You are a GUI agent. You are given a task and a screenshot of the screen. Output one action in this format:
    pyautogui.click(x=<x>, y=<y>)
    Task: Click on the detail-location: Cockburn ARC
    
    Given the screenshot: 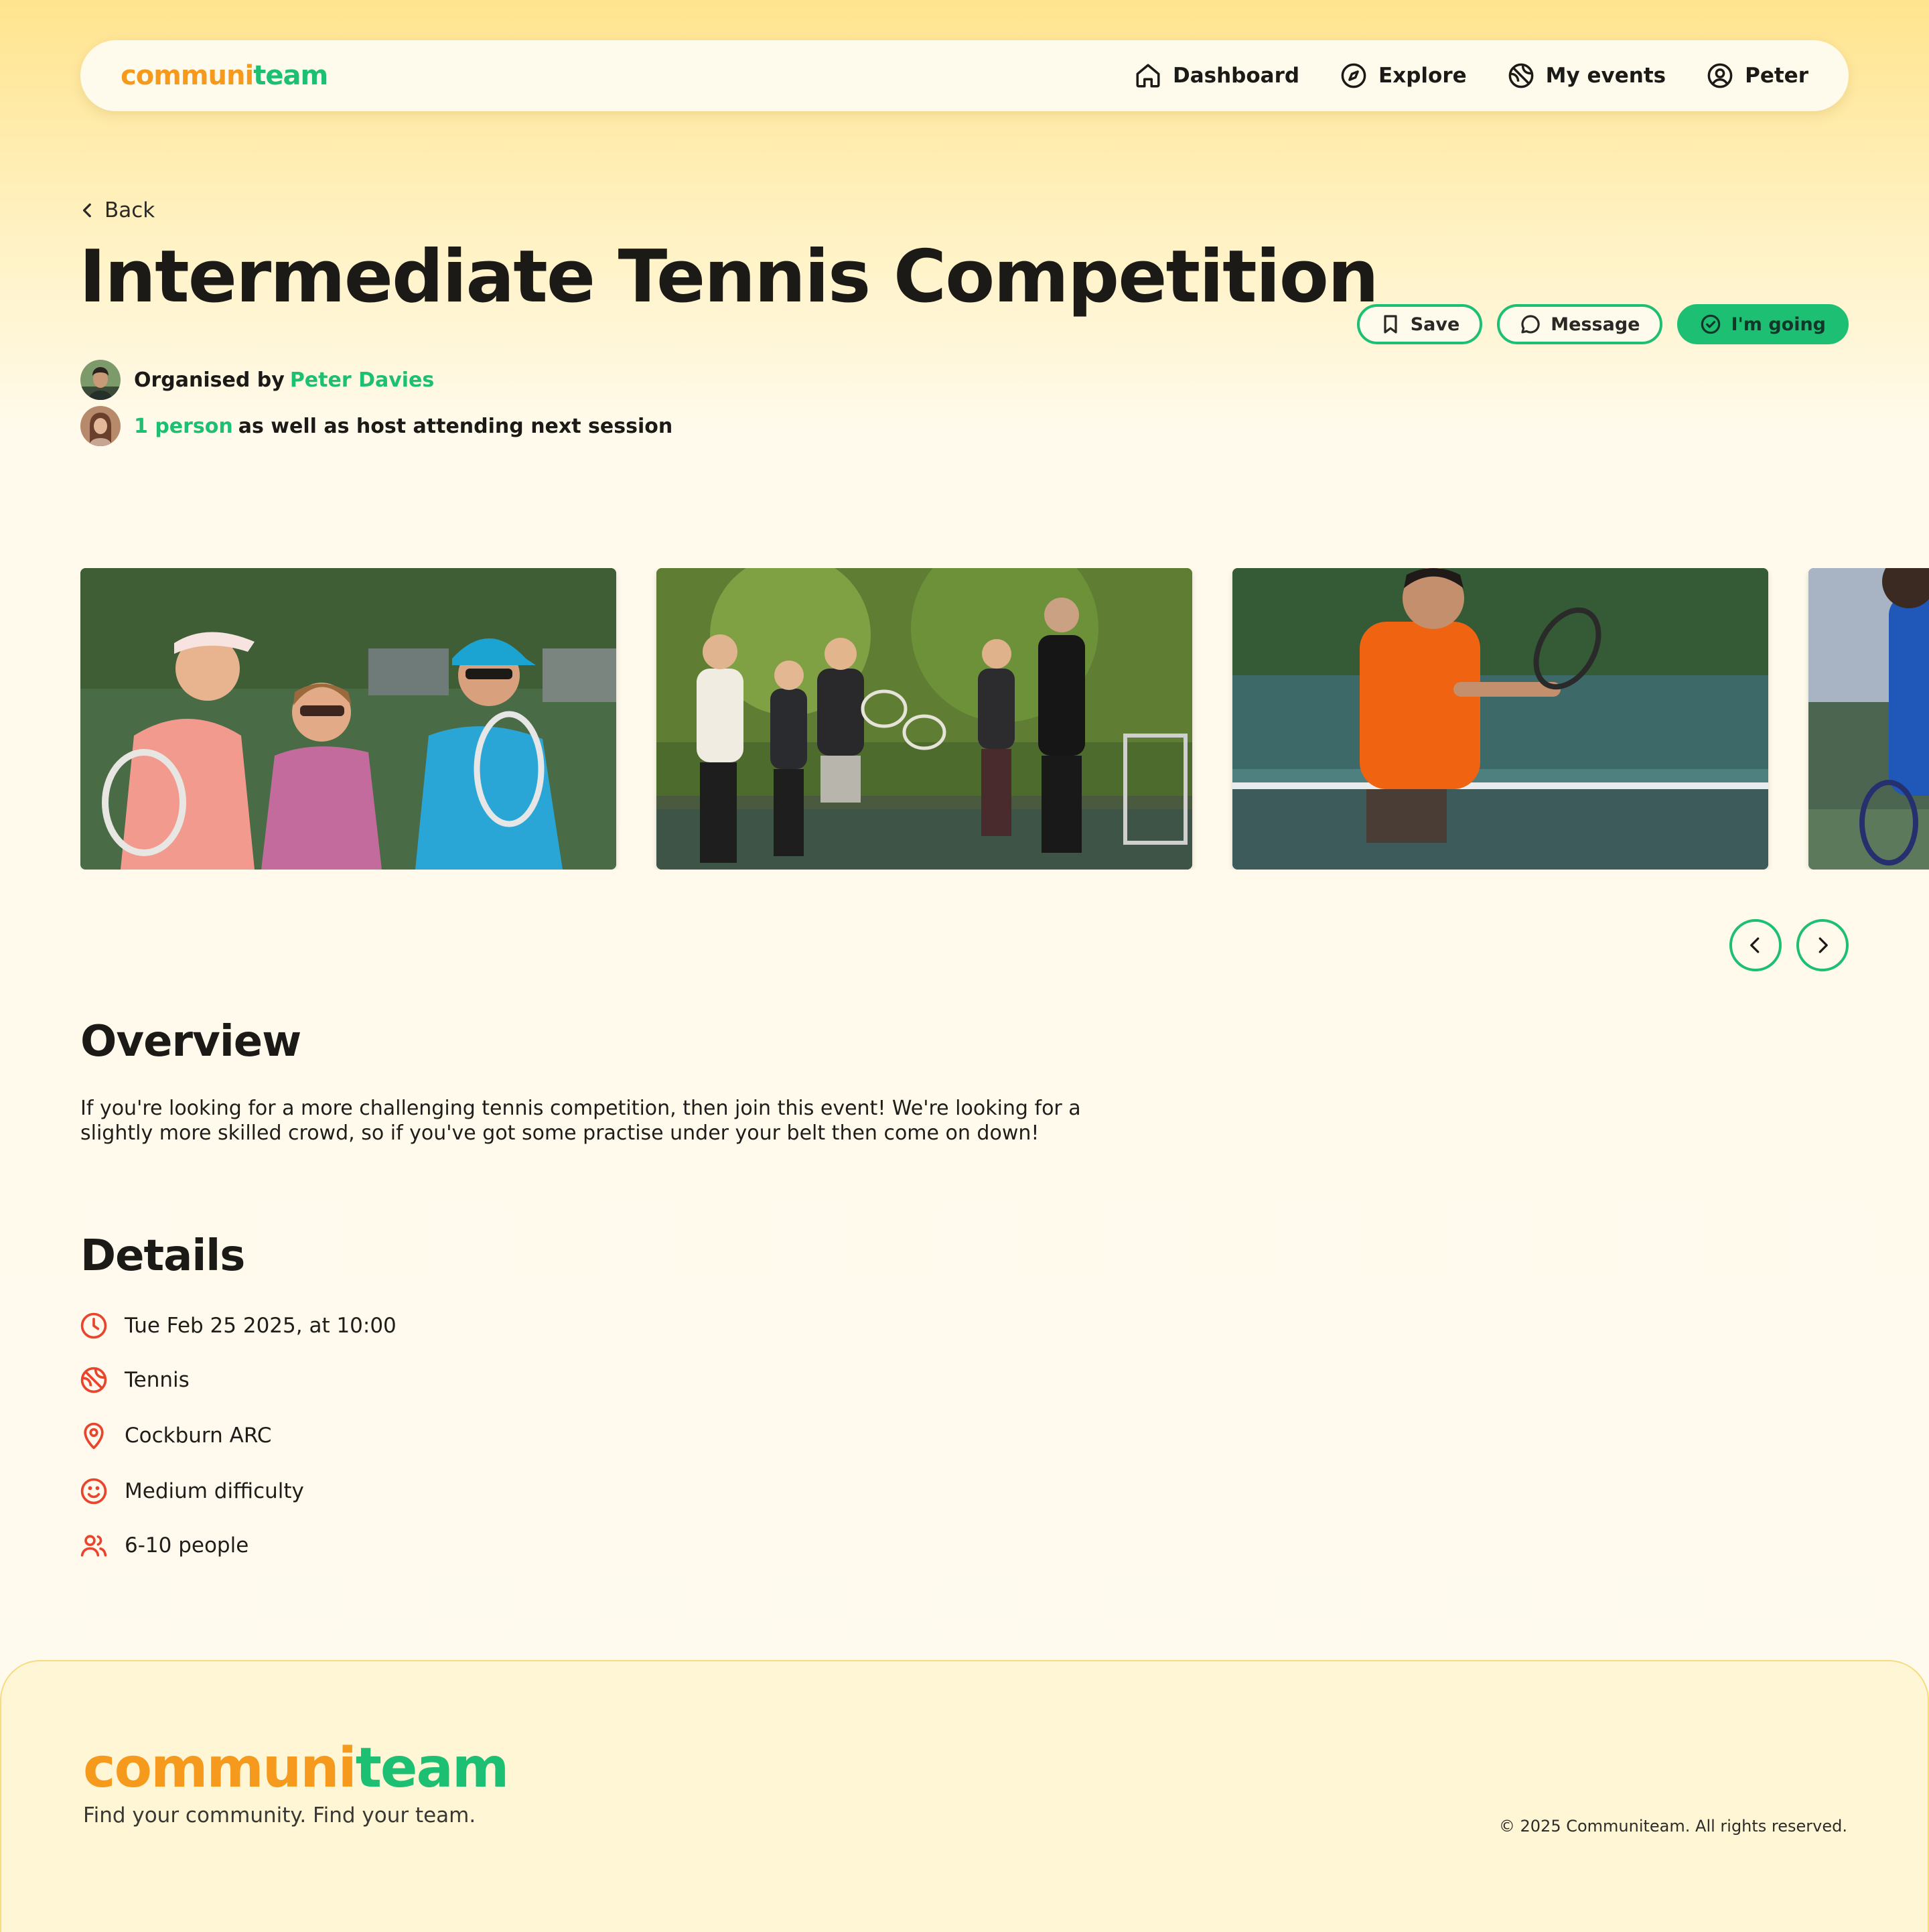 What is the action you would take?
    pyautogui.click(x=175, y=1435)
    